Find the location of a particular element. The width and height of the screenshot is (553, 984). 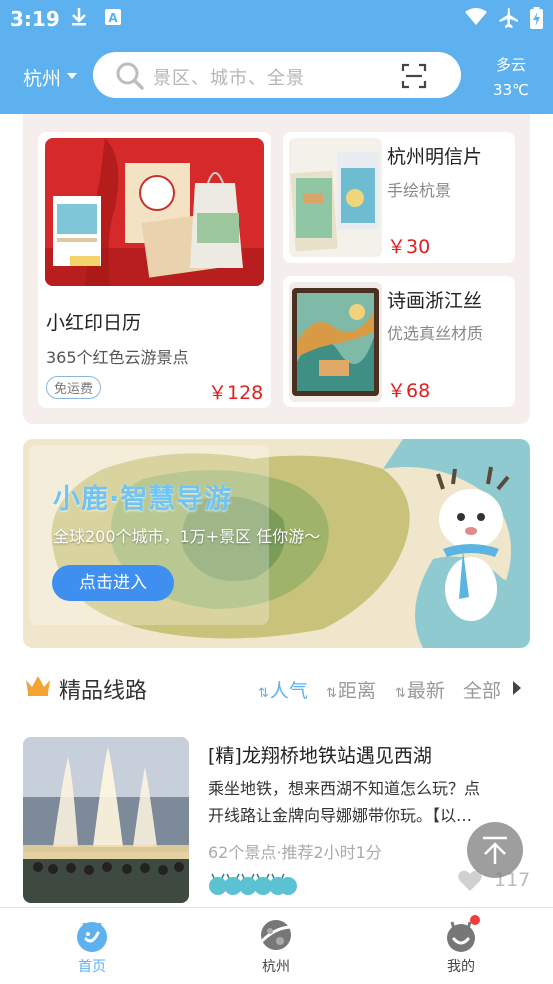

caret-right-icon is located at coordinates (517, 688).